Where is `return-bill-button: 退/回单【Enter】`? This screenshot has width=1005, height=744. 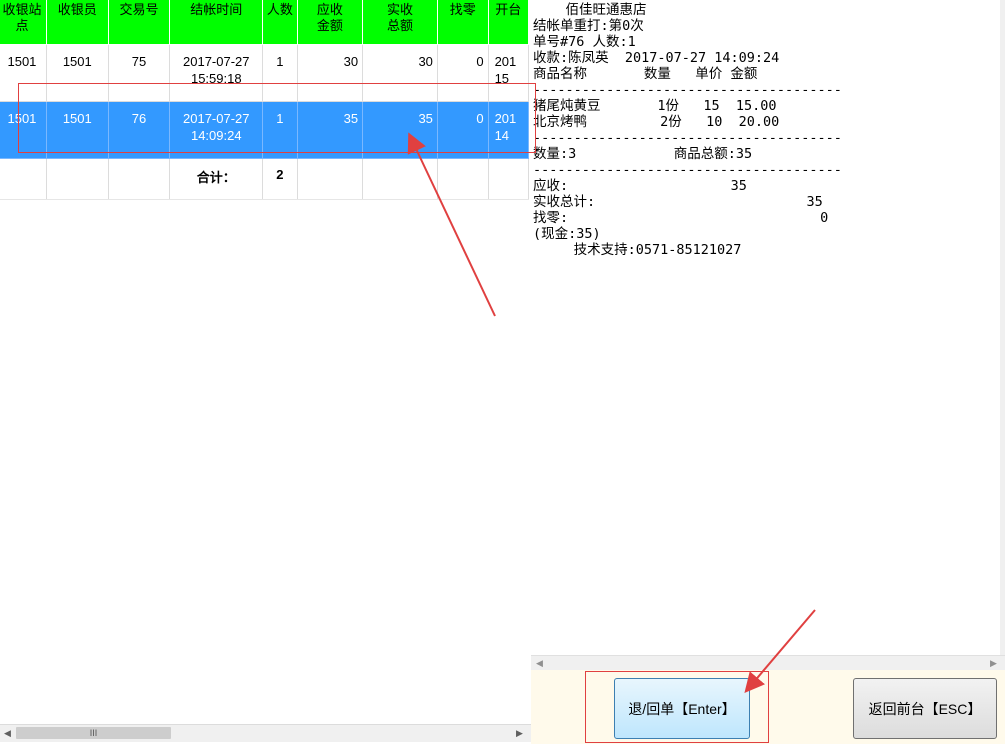
return-bill-button: 退/回单【Enter】 is located at coordinates (682, 708).